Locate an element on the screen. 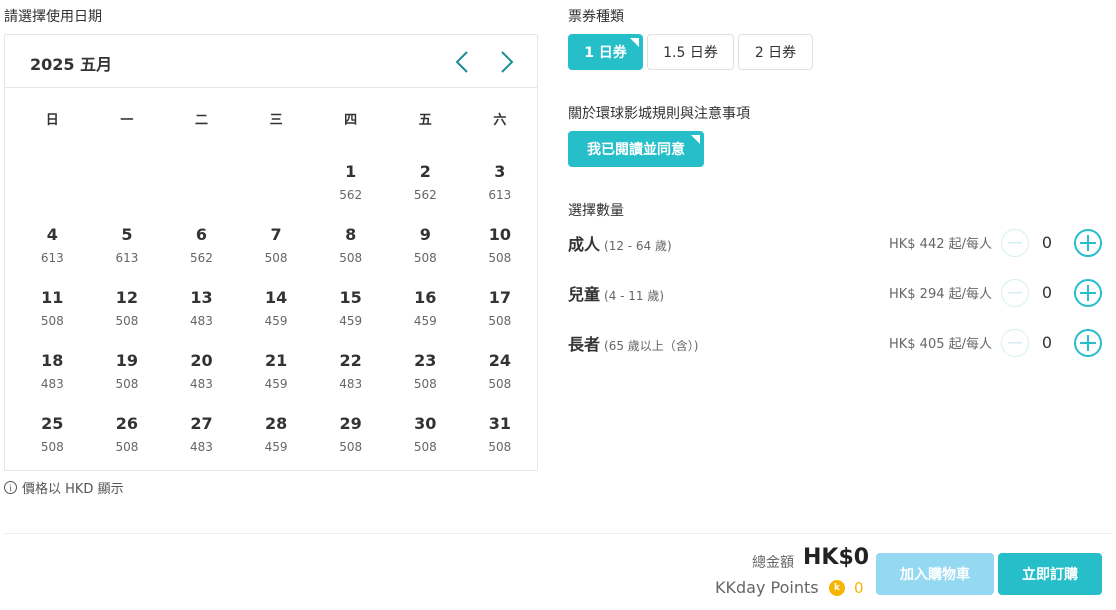 The width and height of the screenshot is (1116, 610). book-now-button: 立即訂購 is located at coordinates (1050, 574).